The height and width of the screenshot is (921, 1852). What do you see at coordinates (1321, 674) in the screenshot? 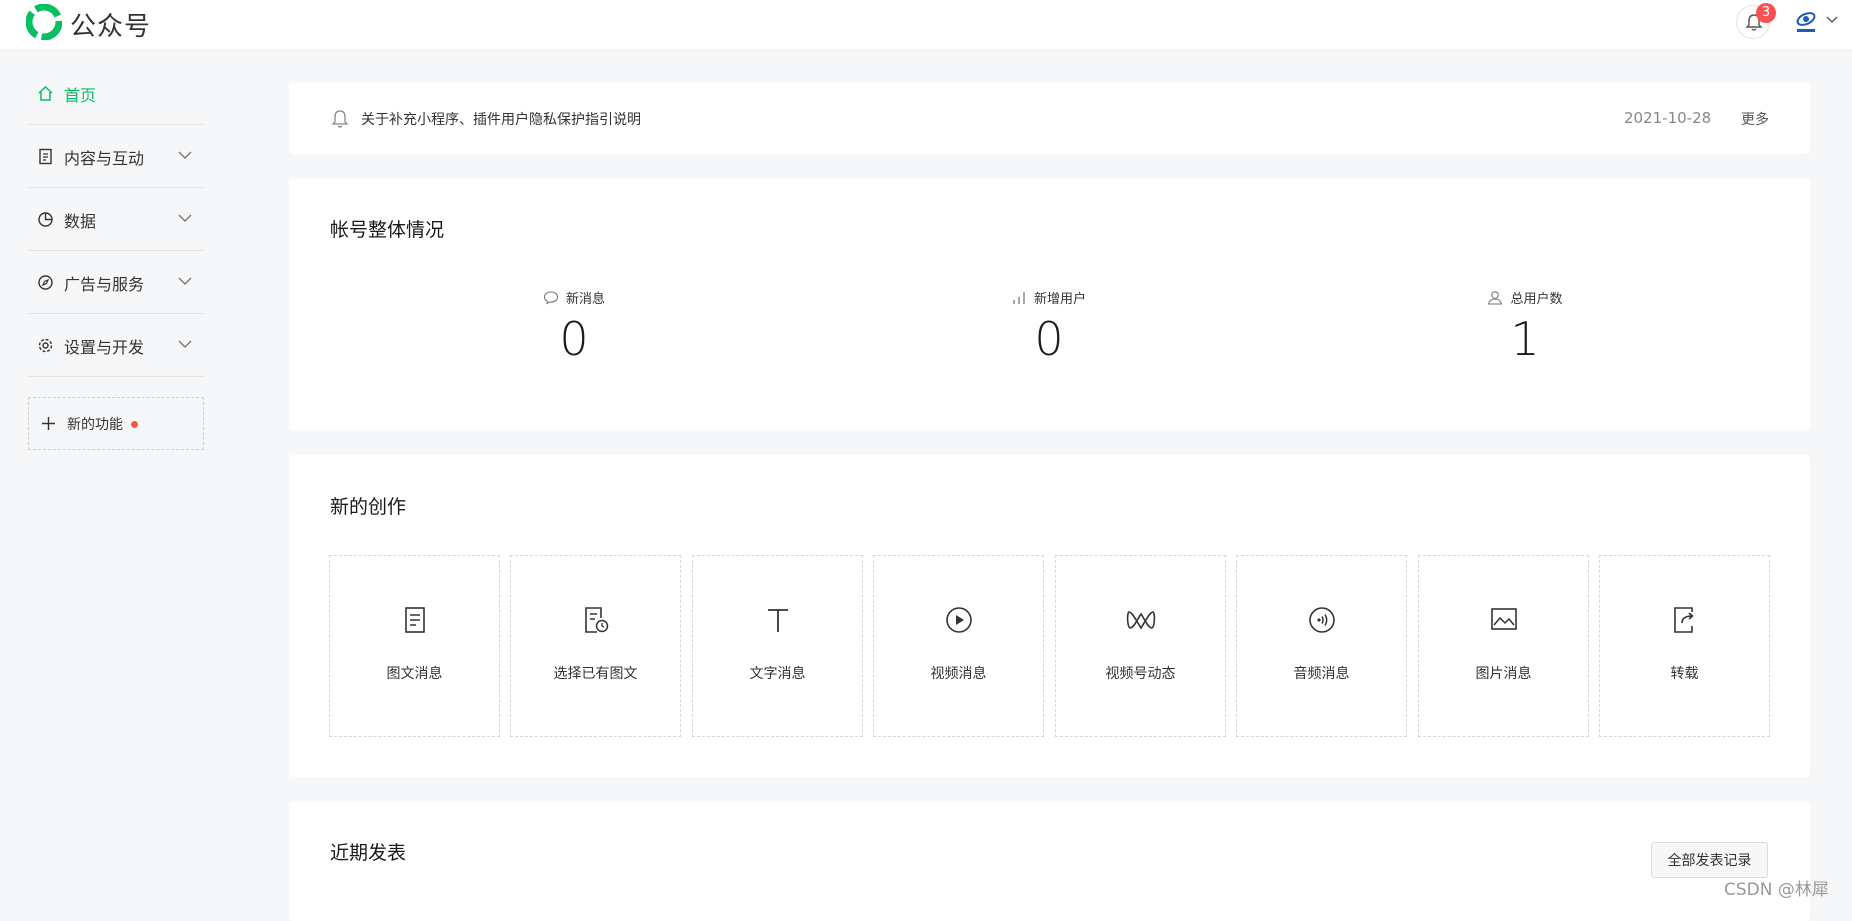
I see `tile-label: 音频消息` at bounding box center [1321, 674].